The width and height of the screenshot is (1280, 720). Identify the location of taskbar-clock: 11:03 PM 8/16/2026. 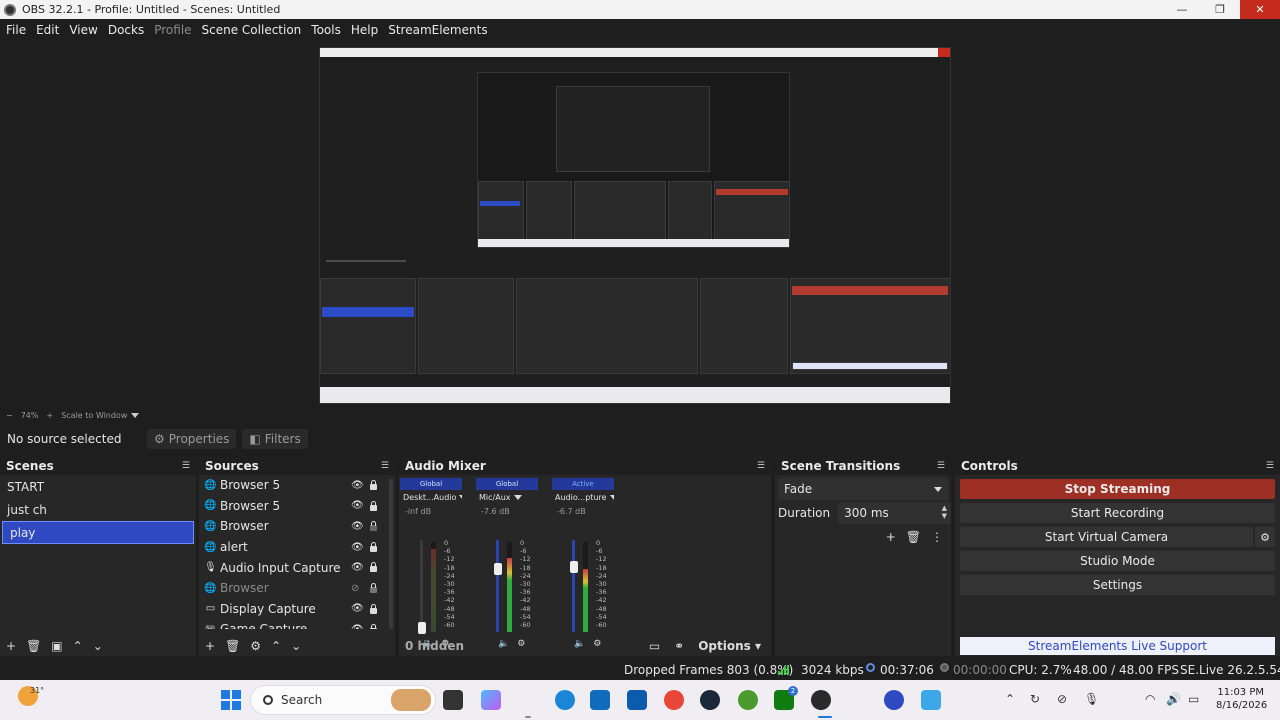
(1241, 699).